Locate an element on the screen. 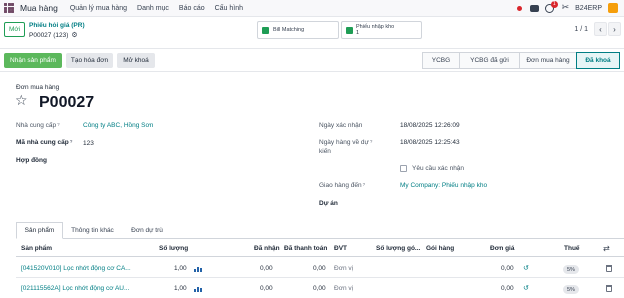 The width and height of the screenshot is (624, 298). row-2-billed: 0,00 is located at coordinates (319, 288).